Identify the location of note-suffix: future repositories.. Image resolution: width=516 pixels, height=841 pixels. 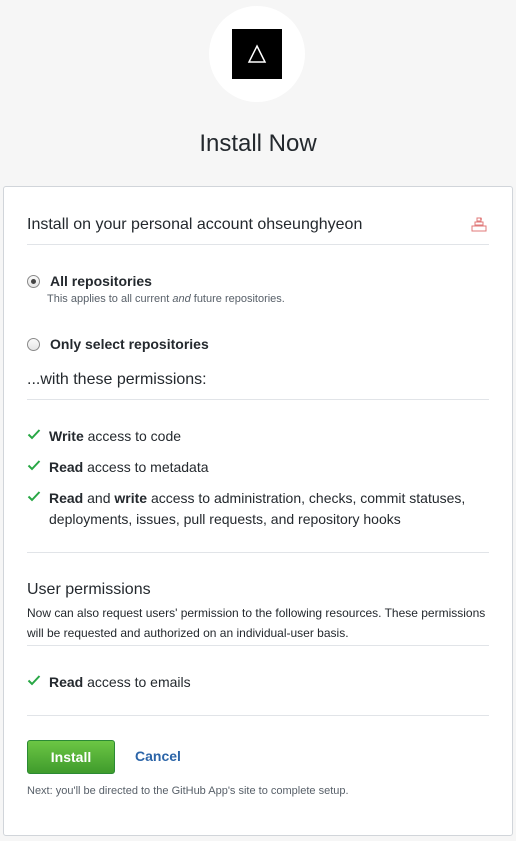
(237, 299).